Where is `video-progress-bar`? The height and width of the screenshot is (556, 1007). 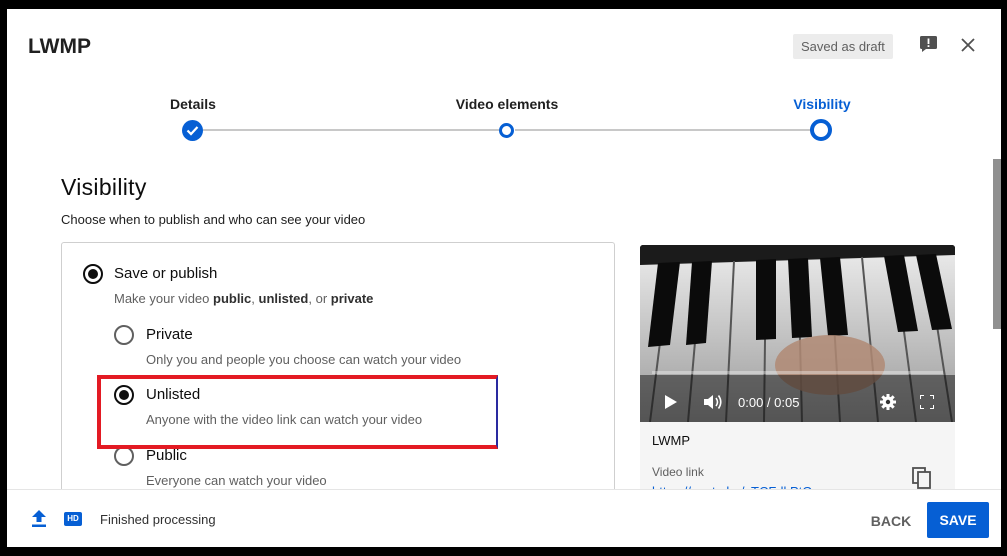 video-progress-bar is located at coordinates (797, 372).